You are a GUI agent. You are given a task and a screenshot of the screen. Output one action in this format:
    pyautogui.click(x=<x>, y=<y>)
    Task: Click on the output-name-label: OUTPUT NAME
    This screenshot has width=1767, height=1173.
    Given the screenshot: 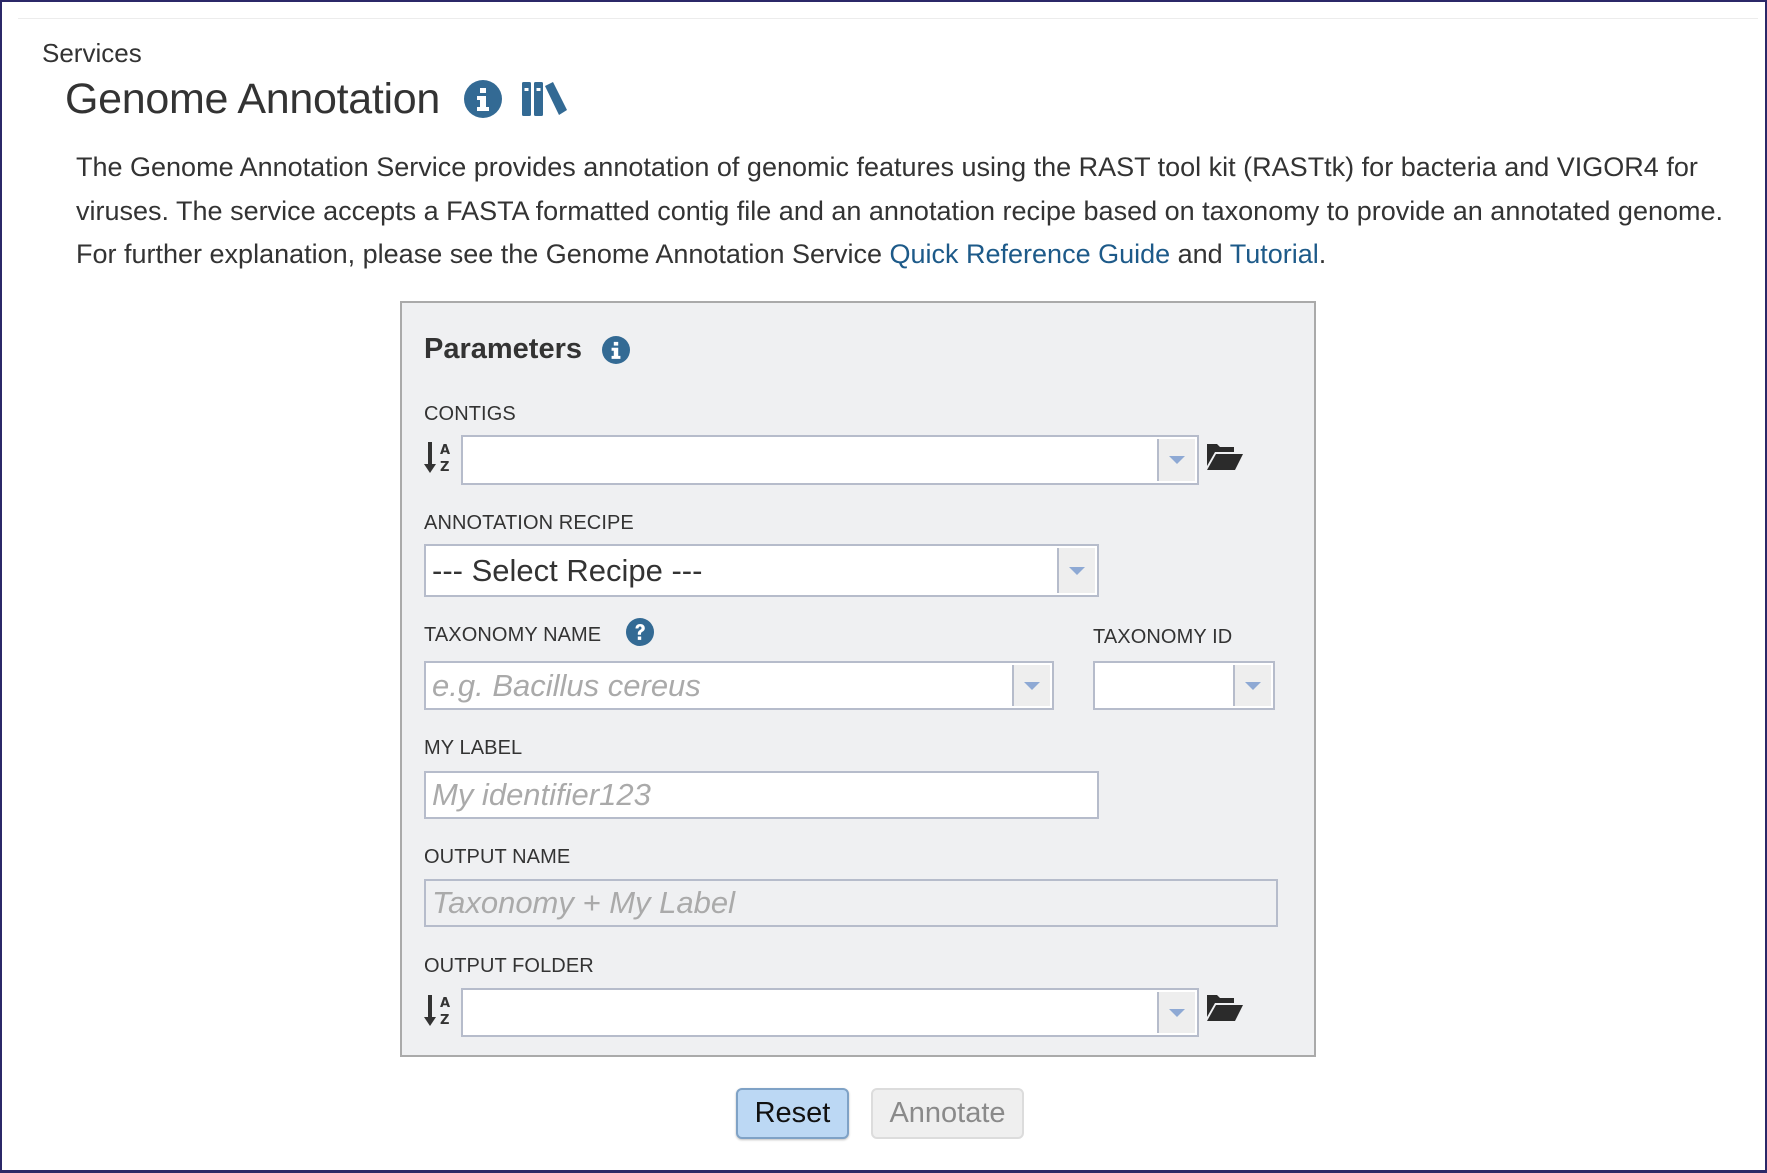 What is the action you would take?
    pyautogui.click(x=497, y=857)
    